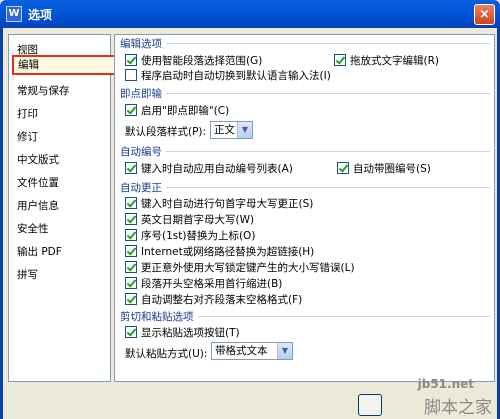 The height and width of the screenshot is (419, 500). Describe the element at coordinates (27, 137) in the screenshot. I see `sidebar-item-revision: 修订` at that location.